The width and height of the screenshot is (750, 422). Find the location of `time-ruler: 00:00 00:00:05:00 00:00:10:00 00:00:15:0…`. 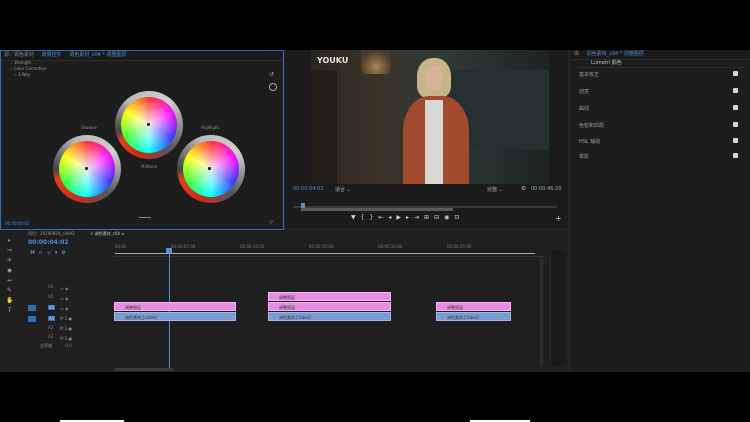

time-ruler: 00:00 00:00:05:00 00:00:10:00 00:00:15:0… is located at coordinates (329, 250).